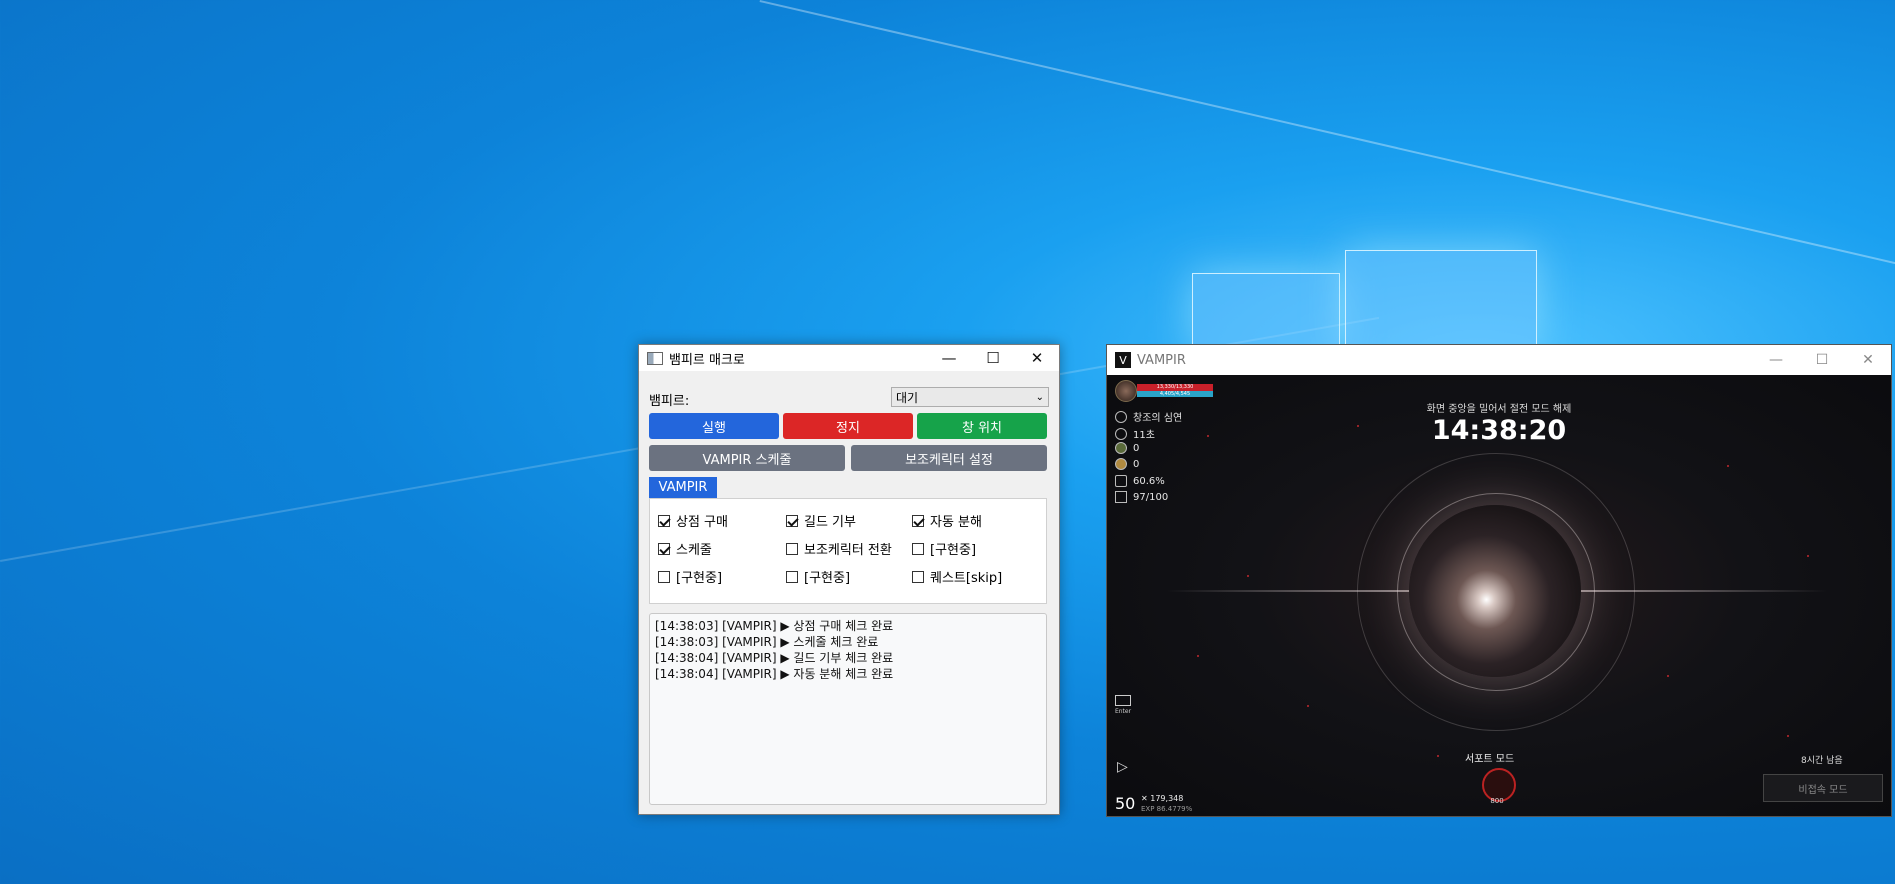  What do you see at coordinates (1175, 387) in the screenshot?
I see `hp-bar: 13,330/13,330` at bounding box center [1175, 387].